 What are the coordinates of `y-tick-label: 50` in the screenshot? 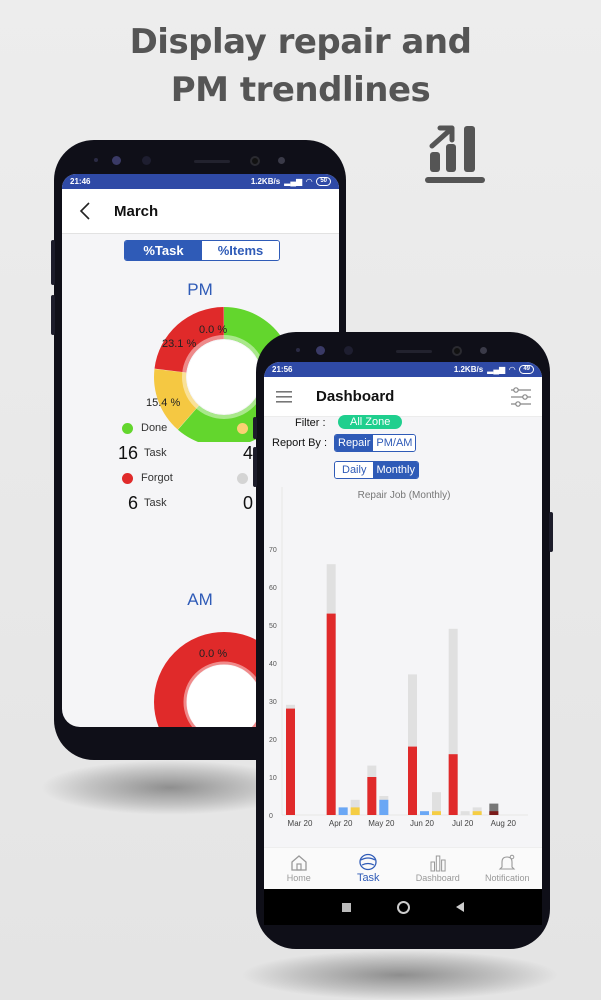 It's located at (273, 626).